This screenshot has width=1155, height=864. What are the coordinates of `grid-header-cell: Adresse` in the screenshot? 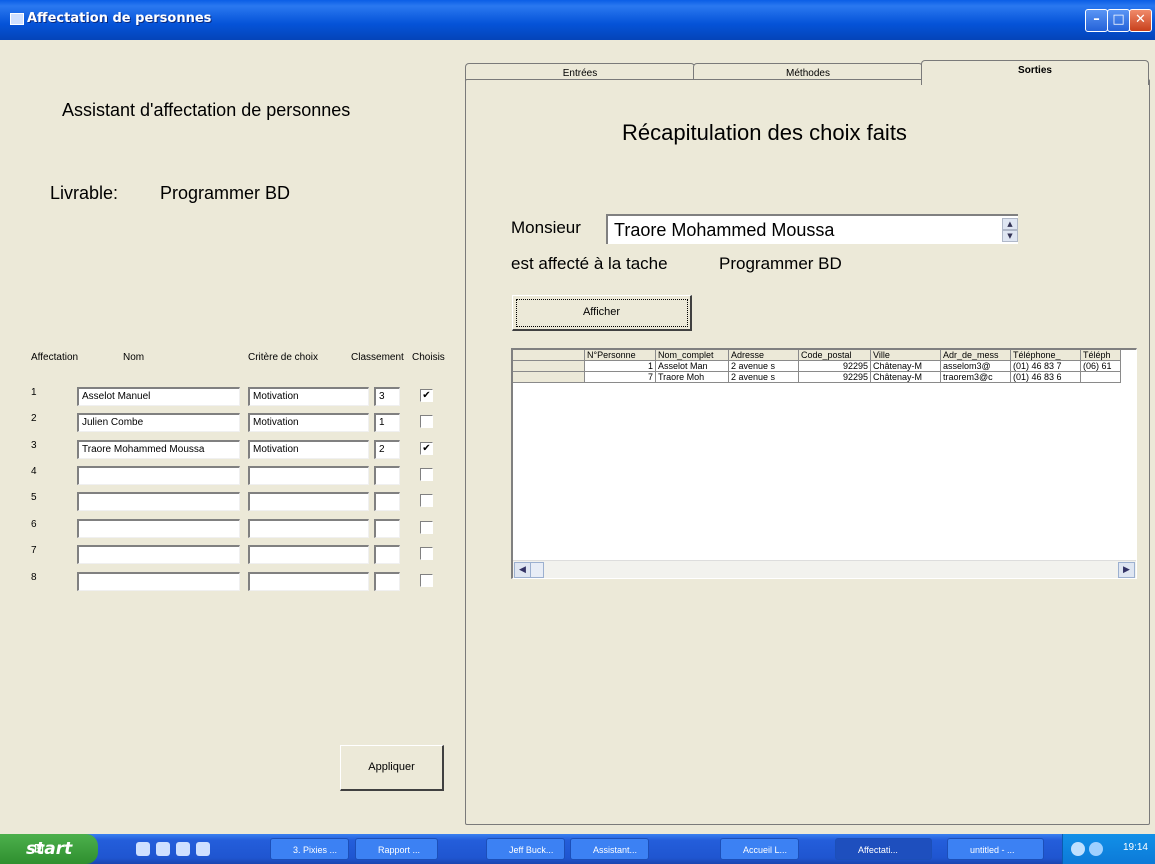 It's located at (764, 355).